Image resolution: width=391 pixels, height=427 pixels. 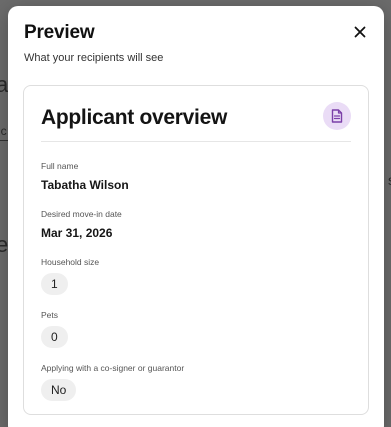 I want to click on field-pets: Pets 0, so click(x=54, y=329).